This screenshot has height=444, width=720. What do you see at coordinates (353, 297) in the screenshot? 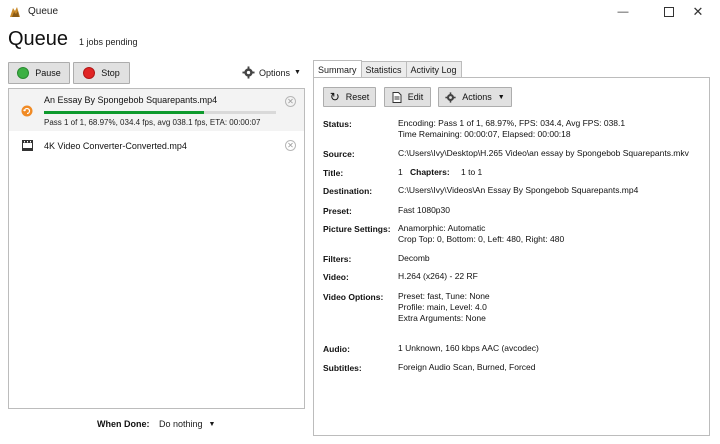
I see `video-options-label: Video Options:` at bounding box center [353, 297].